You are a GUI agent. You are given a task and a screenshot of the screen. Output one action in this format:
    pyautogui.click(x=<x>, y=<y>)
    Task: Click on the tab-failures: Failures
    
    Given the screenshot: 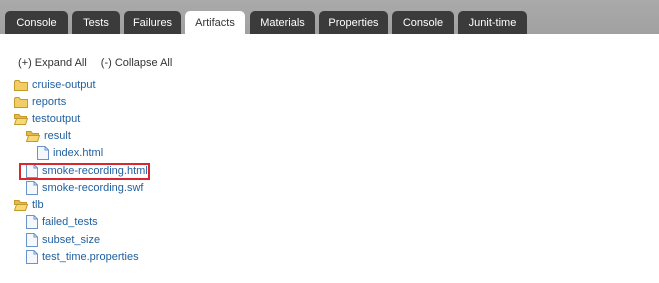 What is the action you would take?
    pyautogui.click(x=152, y=23)
    